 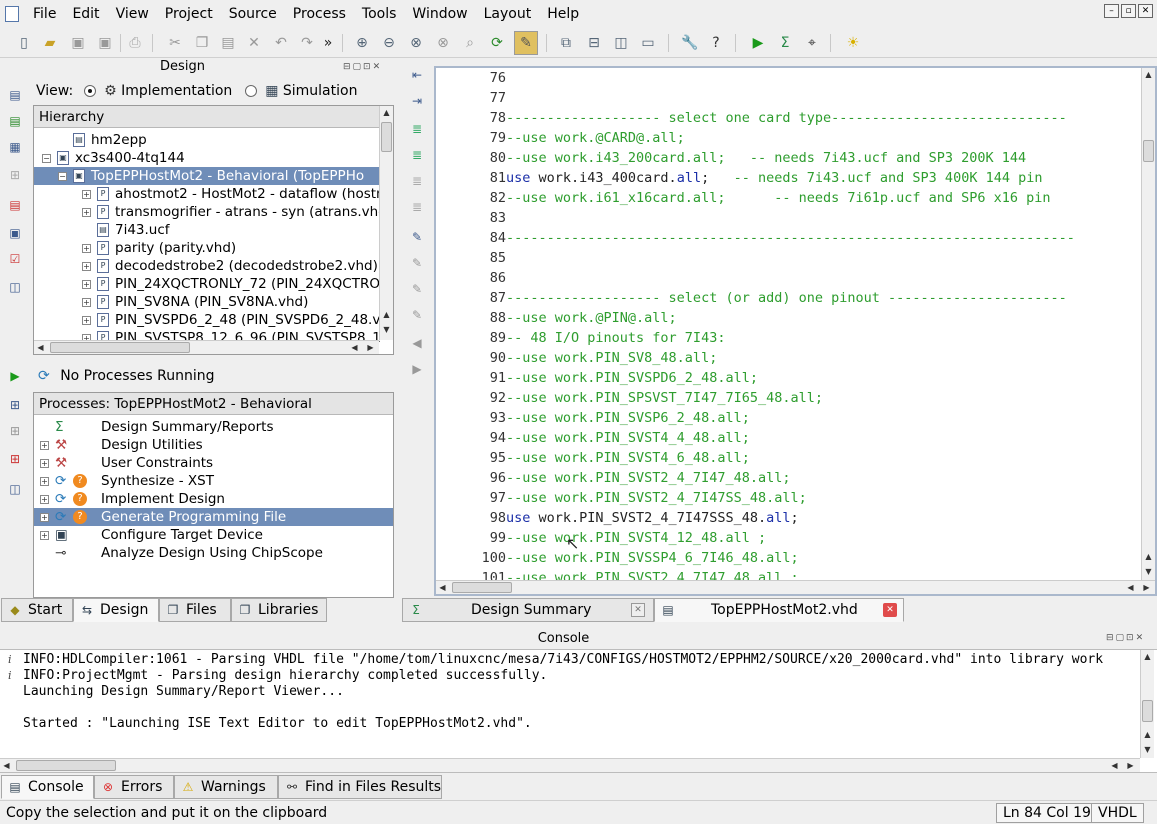 I want to click on pin-icon: ✎, so click(x=526, y=43).